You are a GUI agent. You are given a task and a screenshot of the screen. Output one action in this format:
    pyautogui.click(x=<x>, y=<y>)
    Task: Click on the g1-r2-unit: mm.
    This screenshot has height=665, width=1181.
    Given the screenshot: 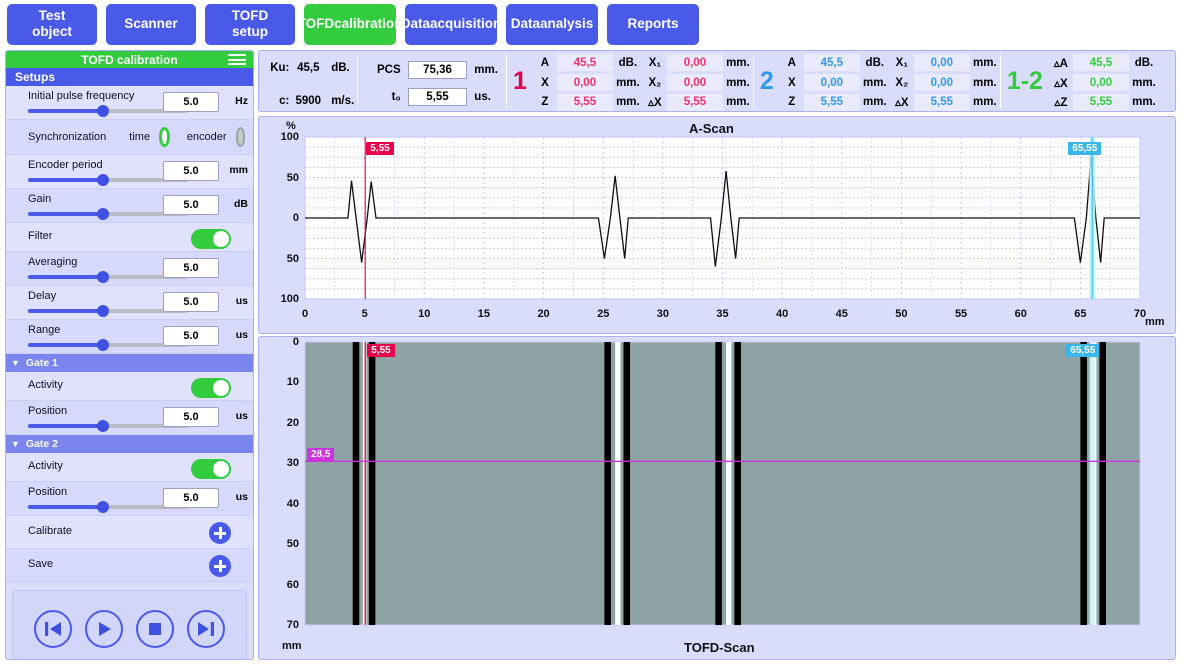 What is the action you would take?
    pyautogui.click(x=628, y=102)
    